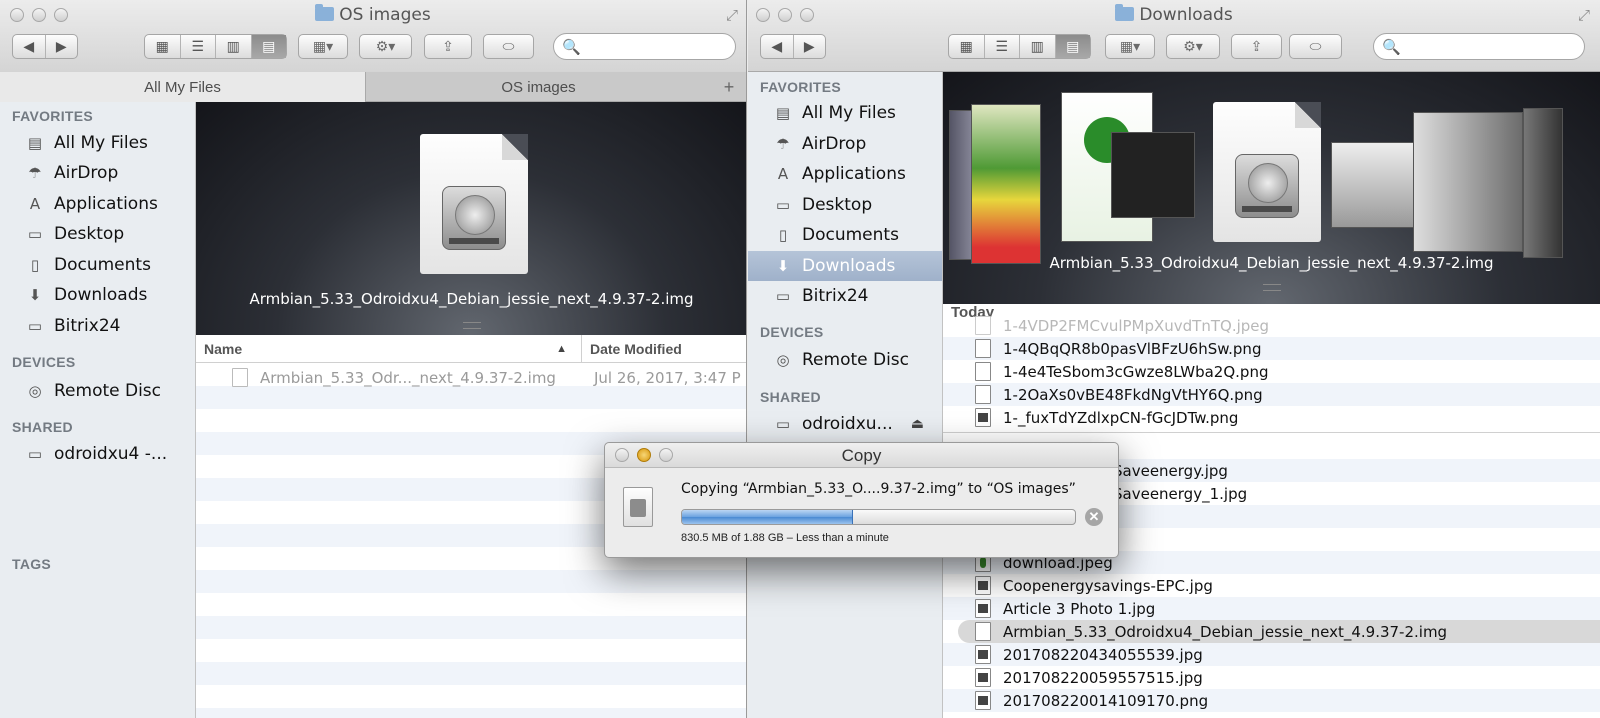 The image size is (1600, 718). I want to click on list-item: 201708220059557515.jpg, so click(1271, 677).